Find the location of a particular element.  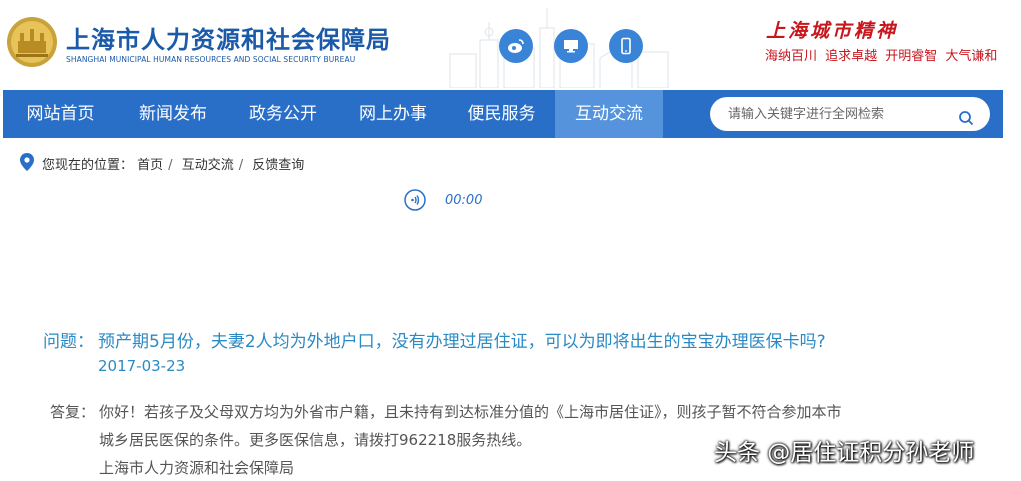

answer-signature: 上海市人力资源和社会保障局 is located at coordinates (197, 468).